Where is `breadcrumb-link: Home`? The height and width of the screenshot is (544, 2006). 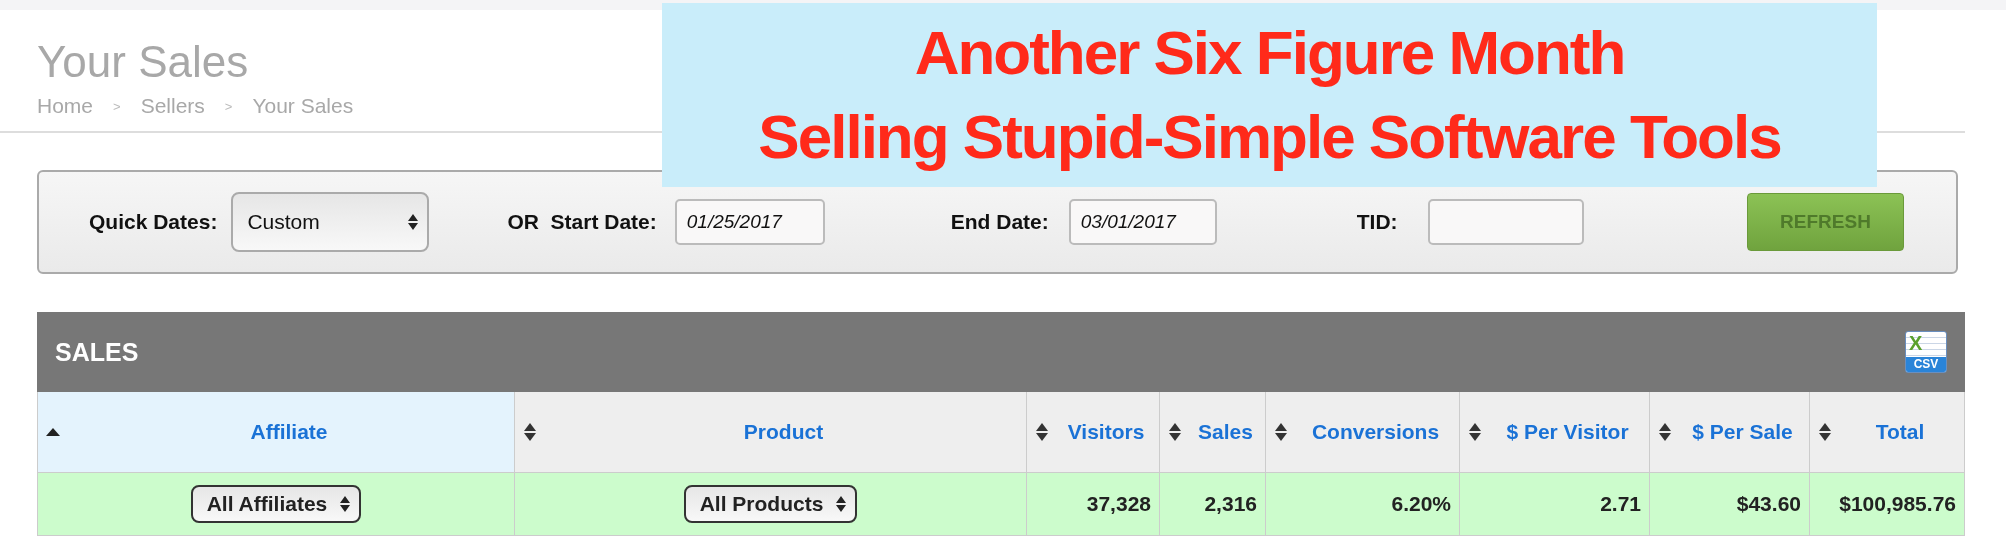 breadcrumb-link: Home is located at coordinates (65, 106).